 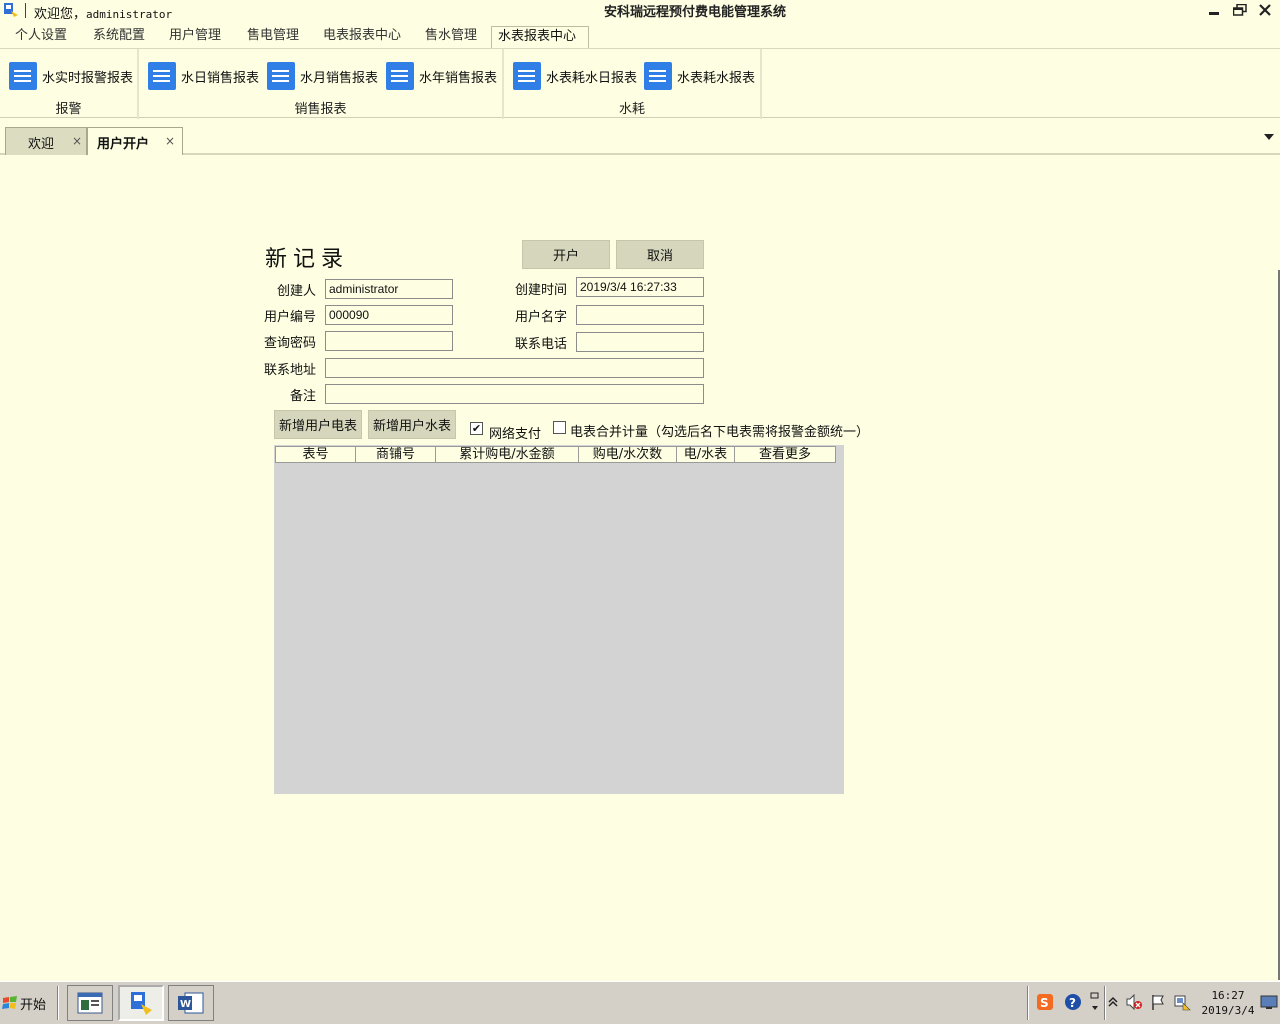 What do you see at coordinates (1214, 10) in the screenshot?
I see `minimize-button` at bounding box center [1214, 10].